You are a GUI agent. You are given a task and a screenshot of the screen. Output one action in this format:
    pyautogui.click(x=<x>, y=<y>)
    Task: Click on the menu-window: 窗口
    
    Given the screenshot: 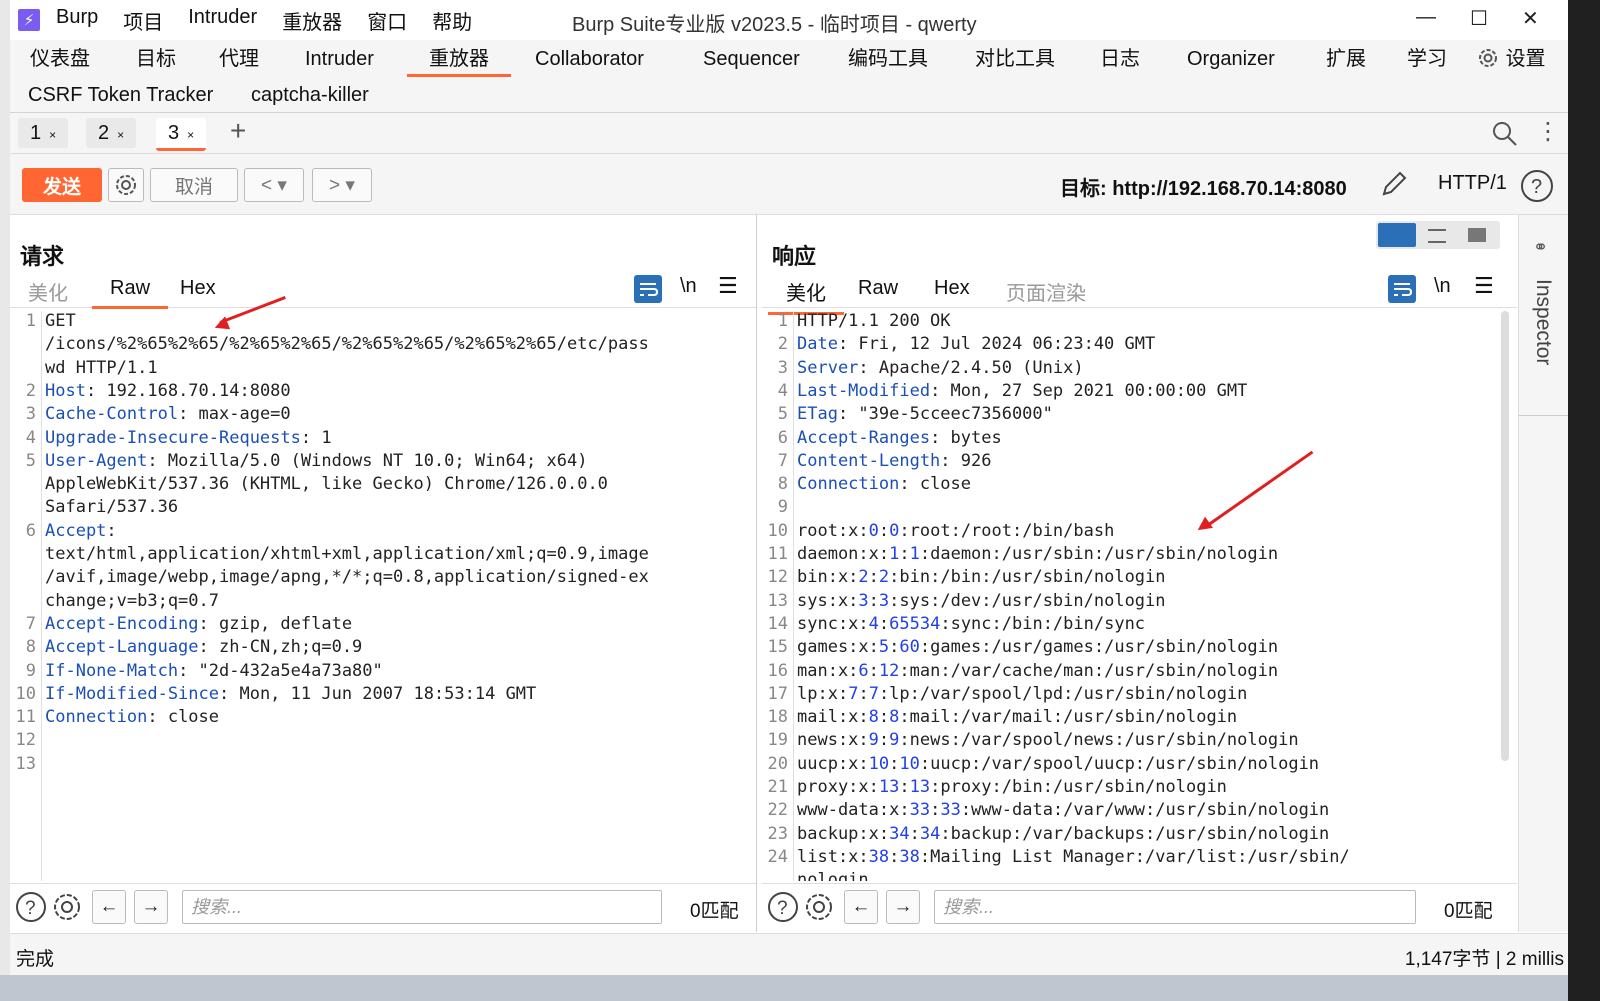 What is the action you would take?
    pyautogui.click(x=387, y=20)
    